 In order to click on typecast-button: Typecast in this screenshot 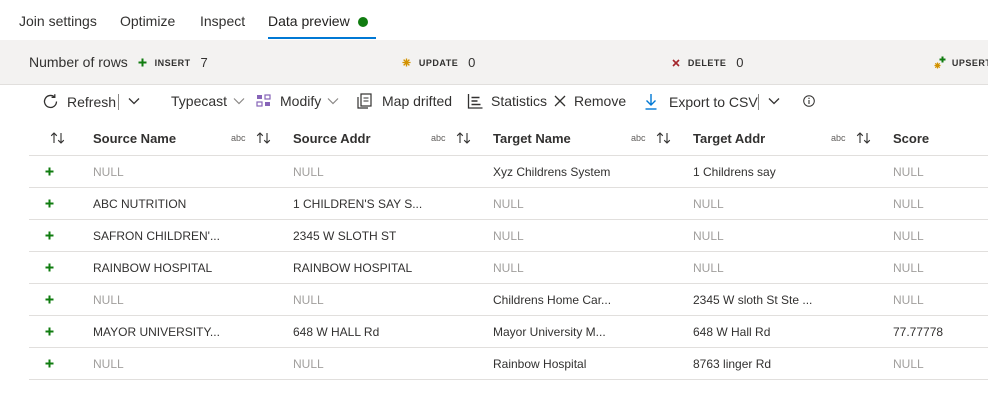, I will do `click(208, 101)`.